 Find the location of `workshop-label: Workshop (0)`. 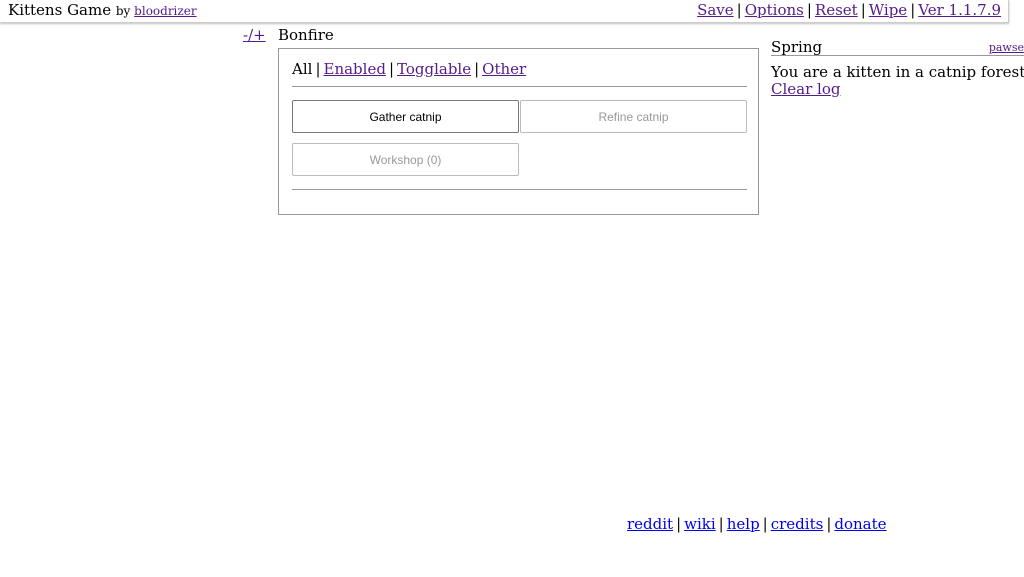

workshop-label: Workshop (0) is located at coordinates (405, 159).